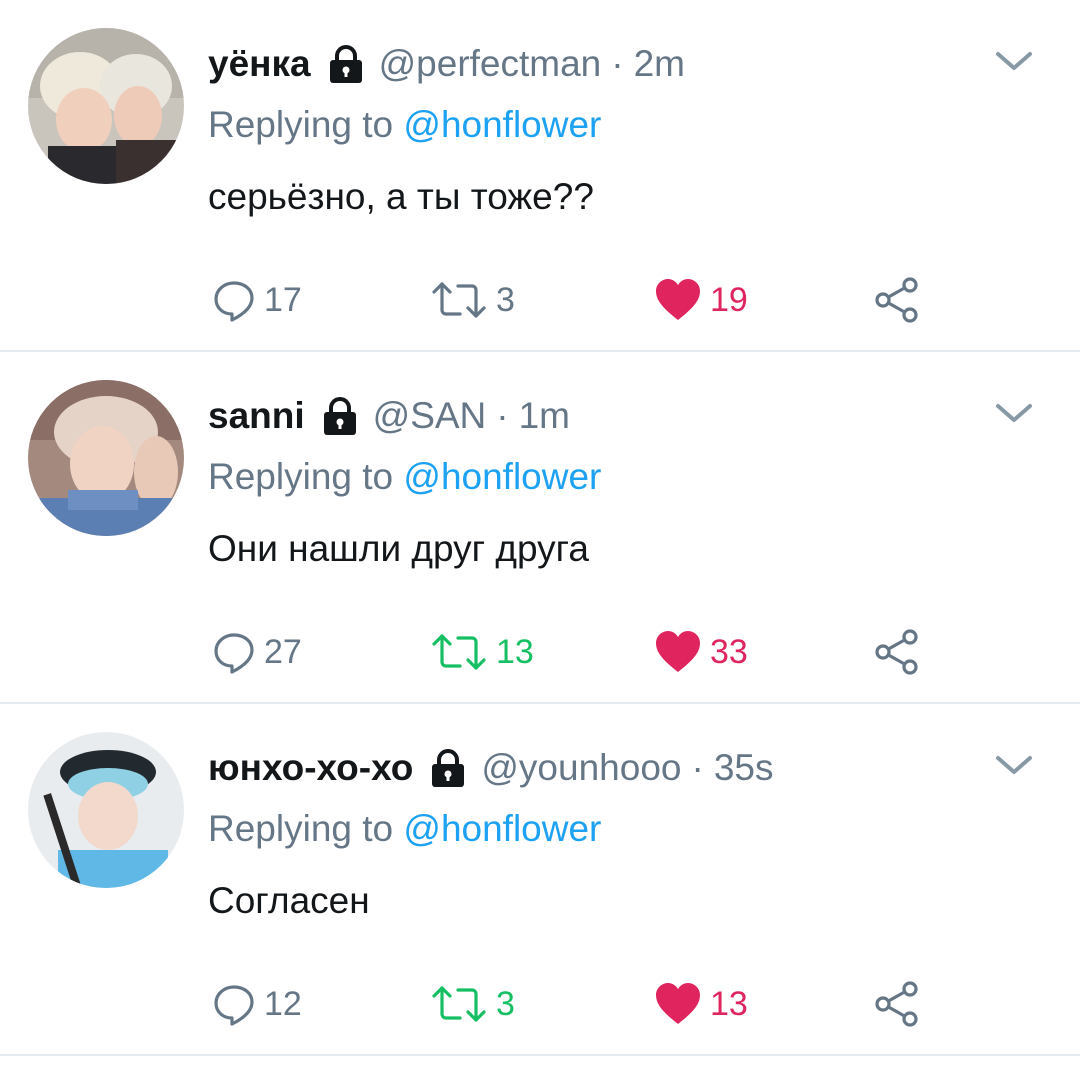  I want to click on display-name: sanni, so click(256, 416).